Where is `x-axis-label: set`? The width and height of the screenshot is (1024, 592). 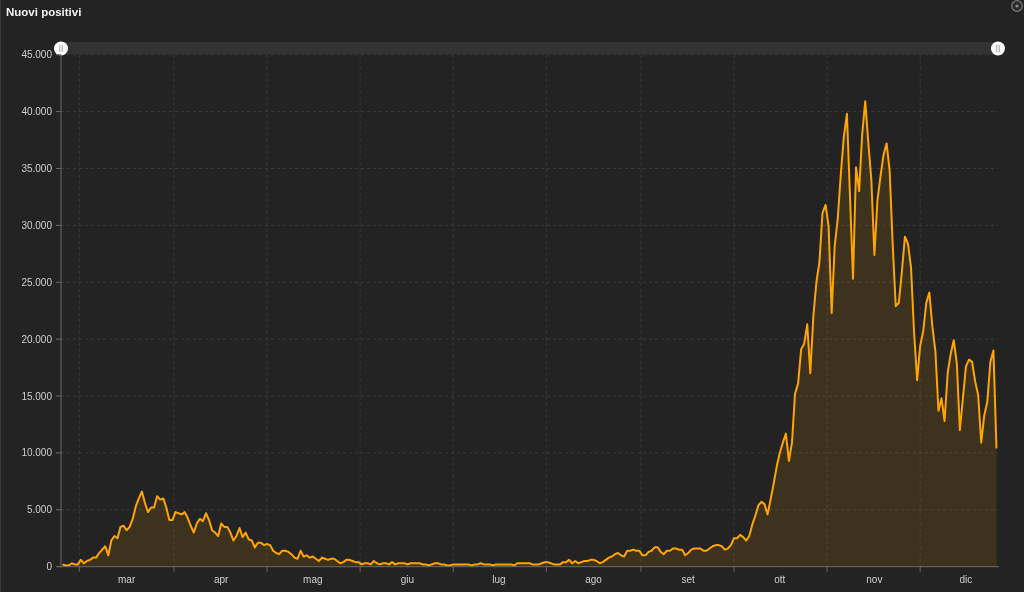
x-axis-label: set is located at coordinates (688, 579).